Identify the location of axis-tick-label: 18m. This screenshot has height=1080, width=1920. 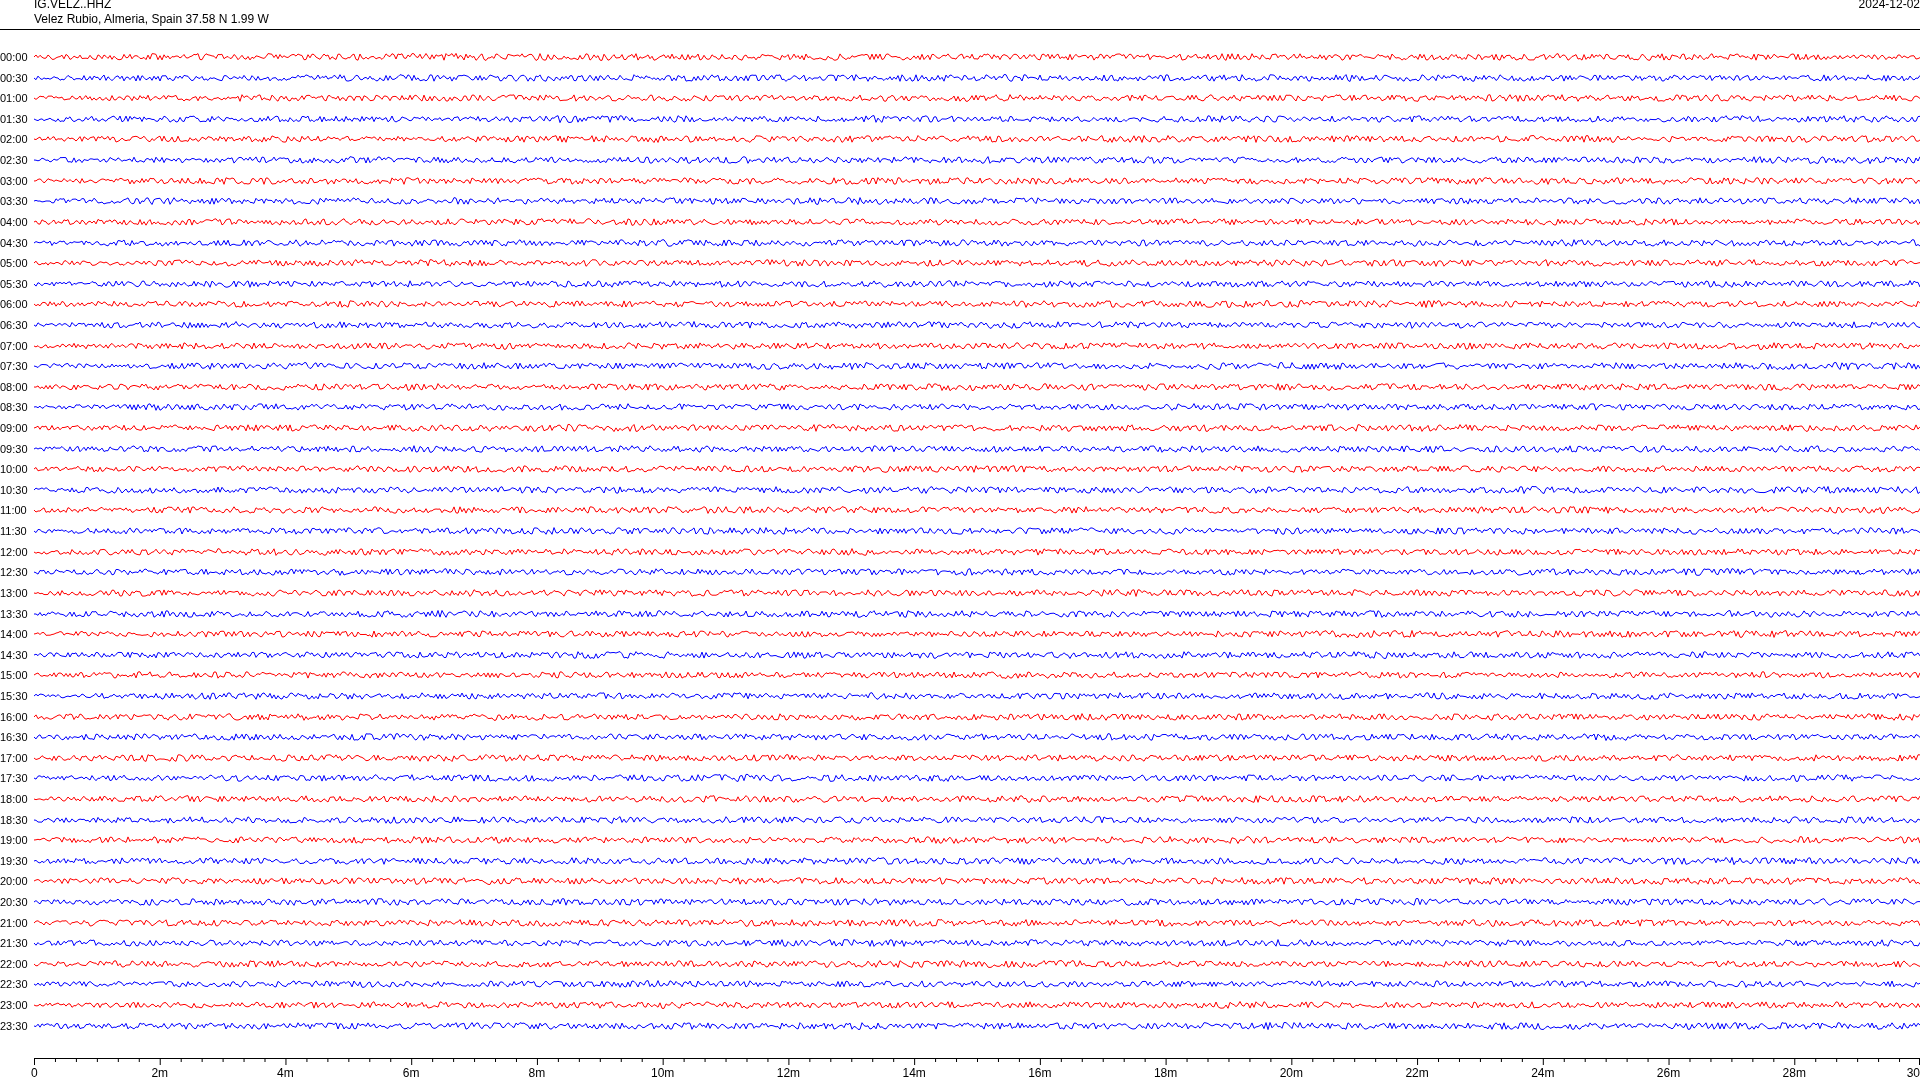
(1165, 1073).